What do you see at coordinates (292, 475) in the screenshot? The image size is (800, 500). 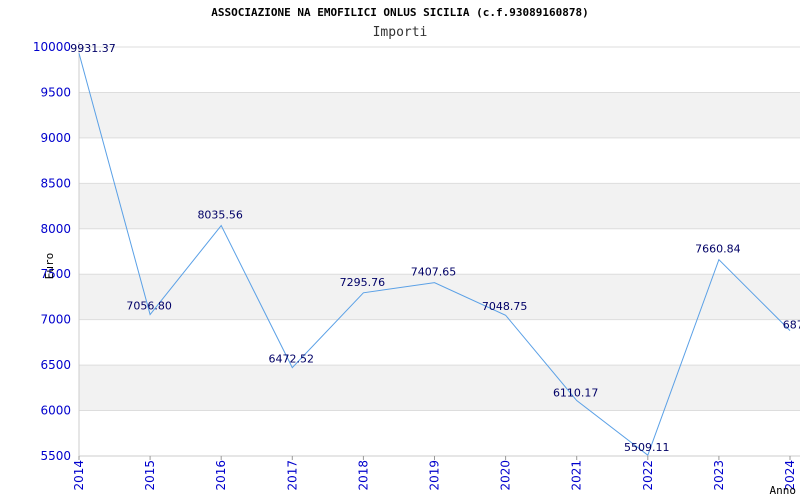 I see `x-tick-label: 2017` at bounding box center [292, 475].